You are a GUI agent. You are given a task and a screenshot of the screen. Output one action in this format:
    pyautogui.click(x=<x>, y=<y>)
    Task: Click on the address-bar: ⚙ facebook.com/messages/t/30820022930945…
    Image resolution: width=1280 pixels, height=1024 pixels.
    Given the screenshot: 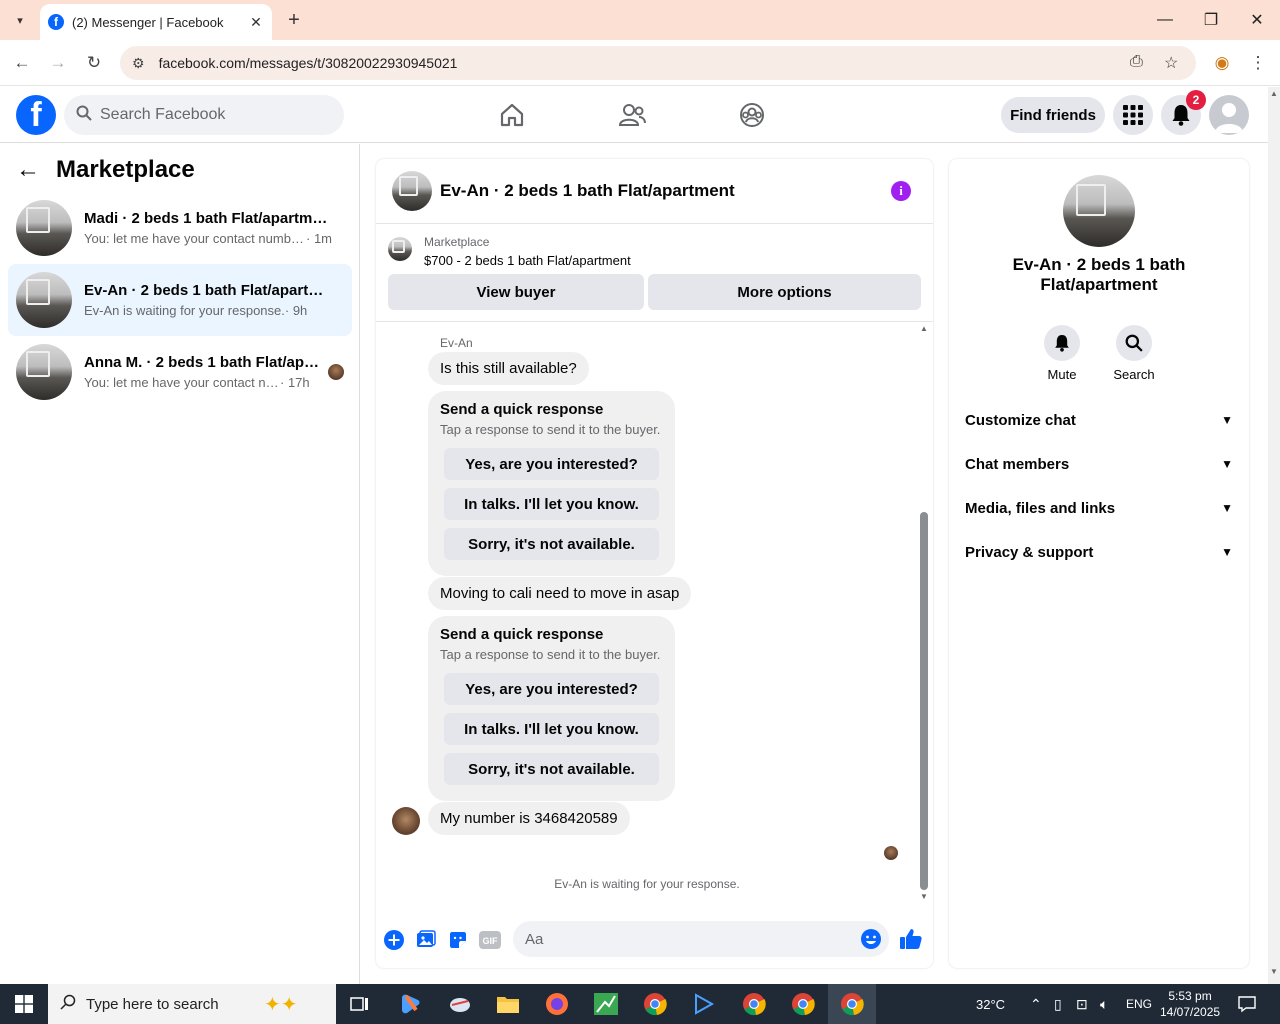 What is the action you would take?
    pyautogui.click(x=658, y=63)
    